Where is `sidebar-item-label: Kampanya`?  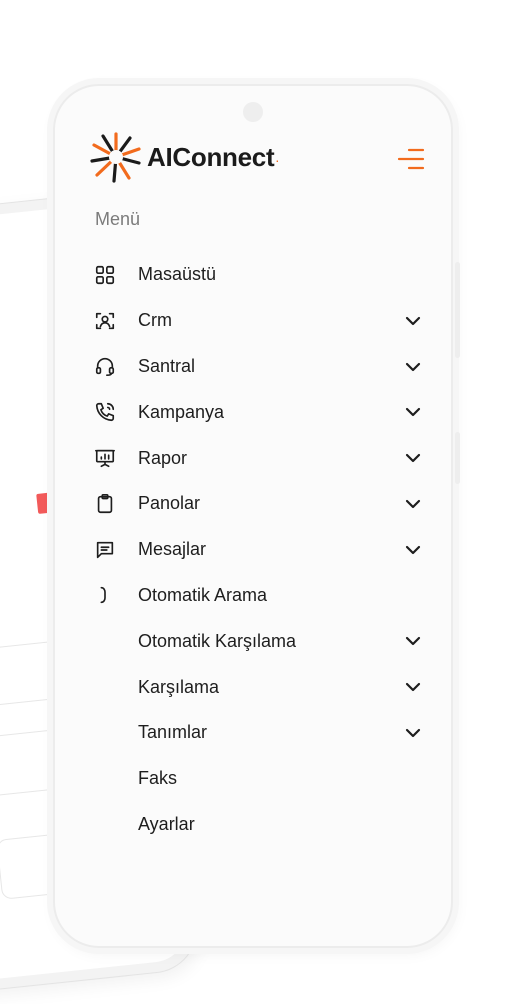 sidebar-item-label: Kampanya is located at coordinates (181, 411).